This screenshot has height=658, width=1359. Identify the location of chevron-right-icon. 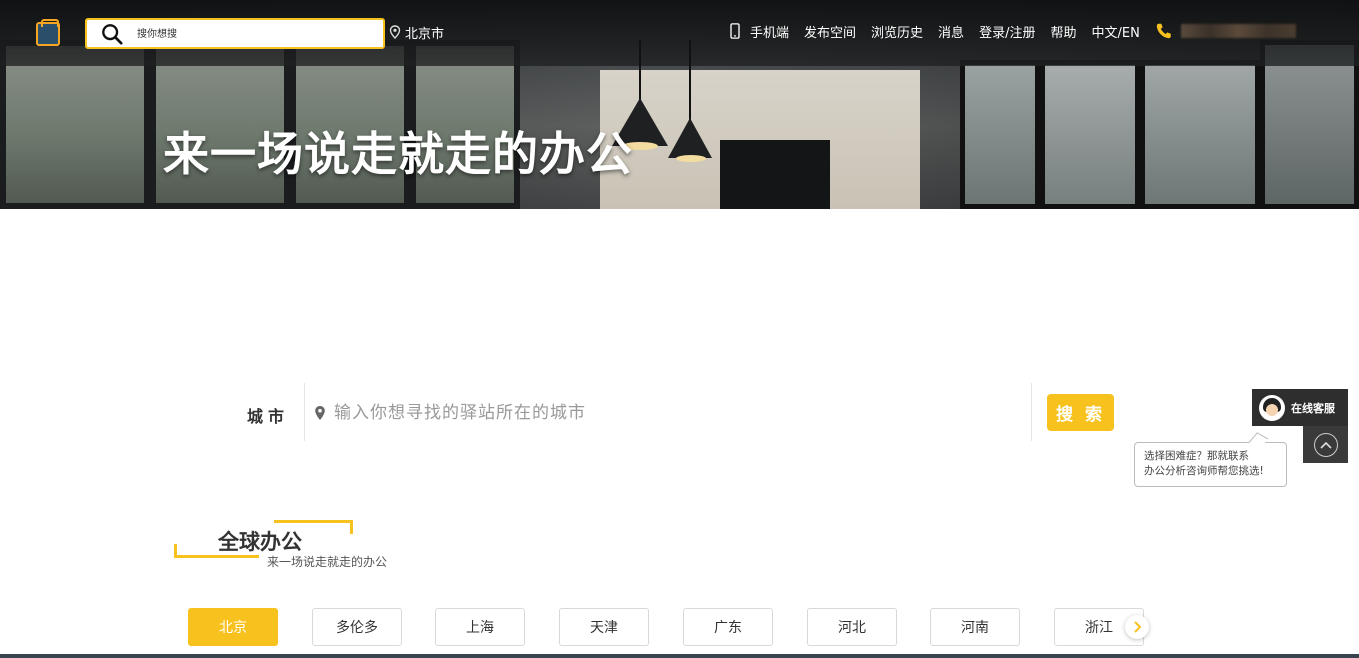
(1138, 627).